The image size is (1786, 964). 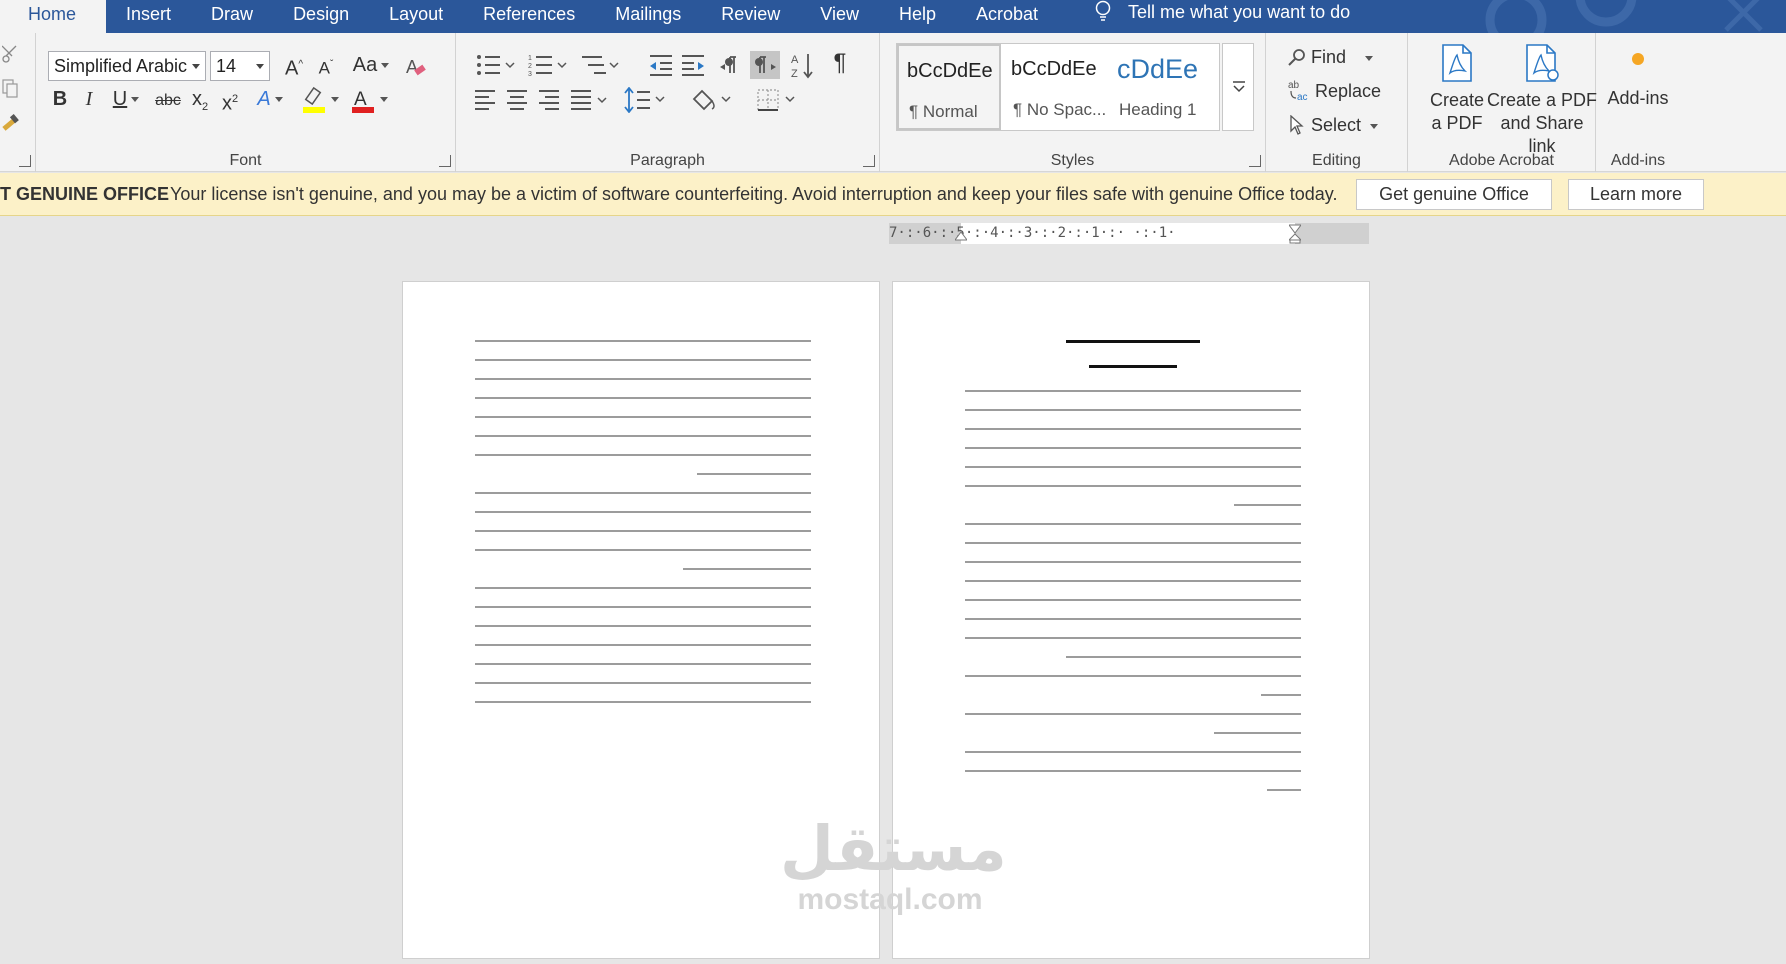 What do you see at coordinates (530, 74) in the screenshot?
I see `svg-text: 3` at bounding box center [530, 74].